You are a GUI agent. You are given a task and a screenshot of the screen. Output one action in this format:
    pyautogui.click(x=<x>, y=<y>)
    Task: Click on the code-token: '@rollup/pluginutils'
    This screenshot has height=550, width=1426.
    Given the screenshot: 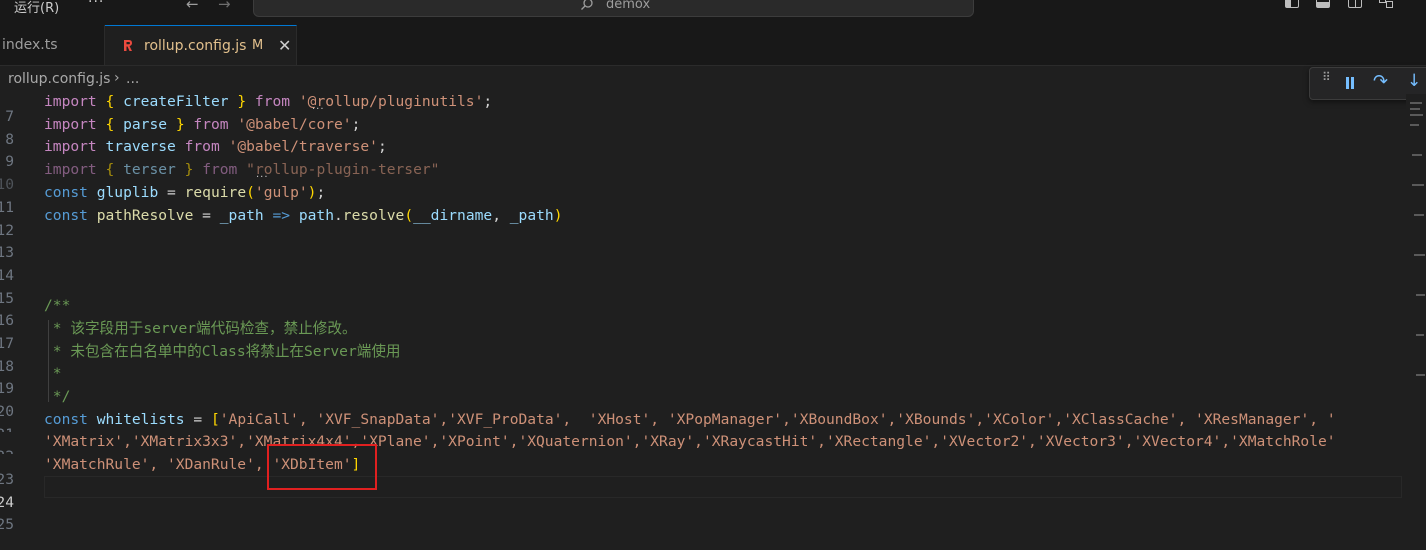 What is the action you would take?
    pyautogui.click(x=391, y=101)
    